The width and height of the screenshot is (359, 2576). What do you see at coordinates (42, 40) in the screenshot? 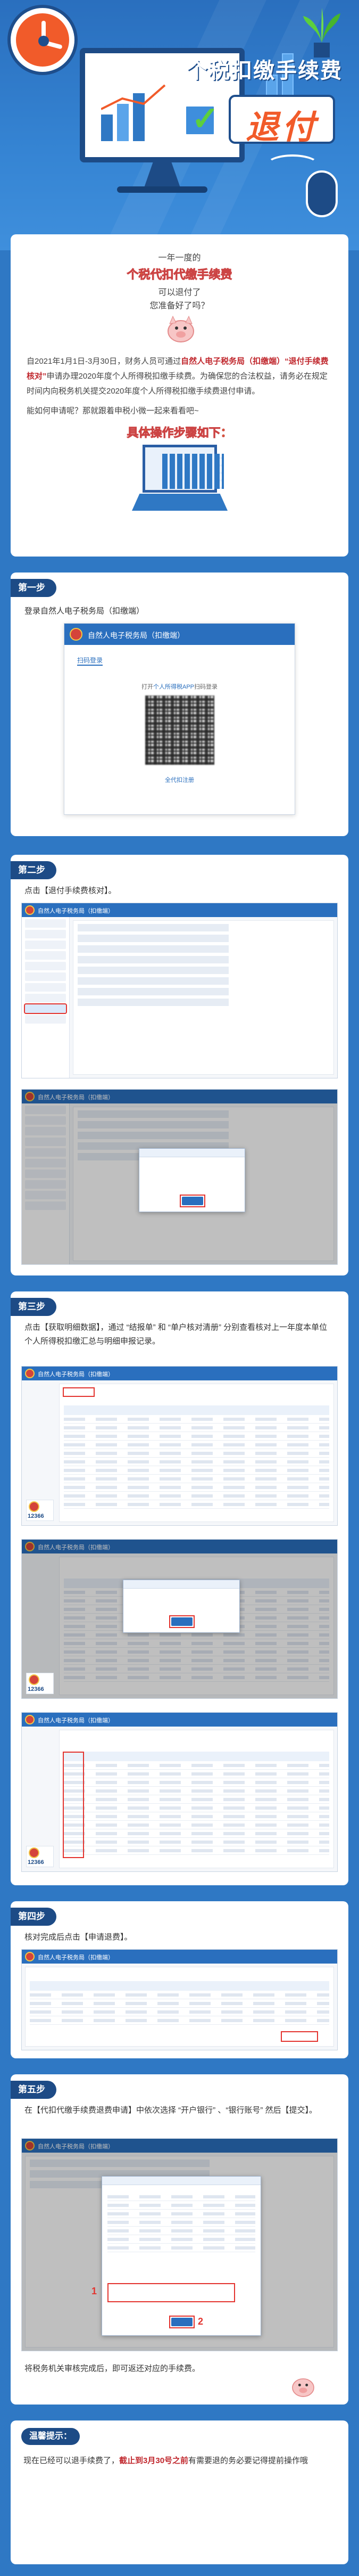
I see `clock-icon` at bounding box center [42, 40].